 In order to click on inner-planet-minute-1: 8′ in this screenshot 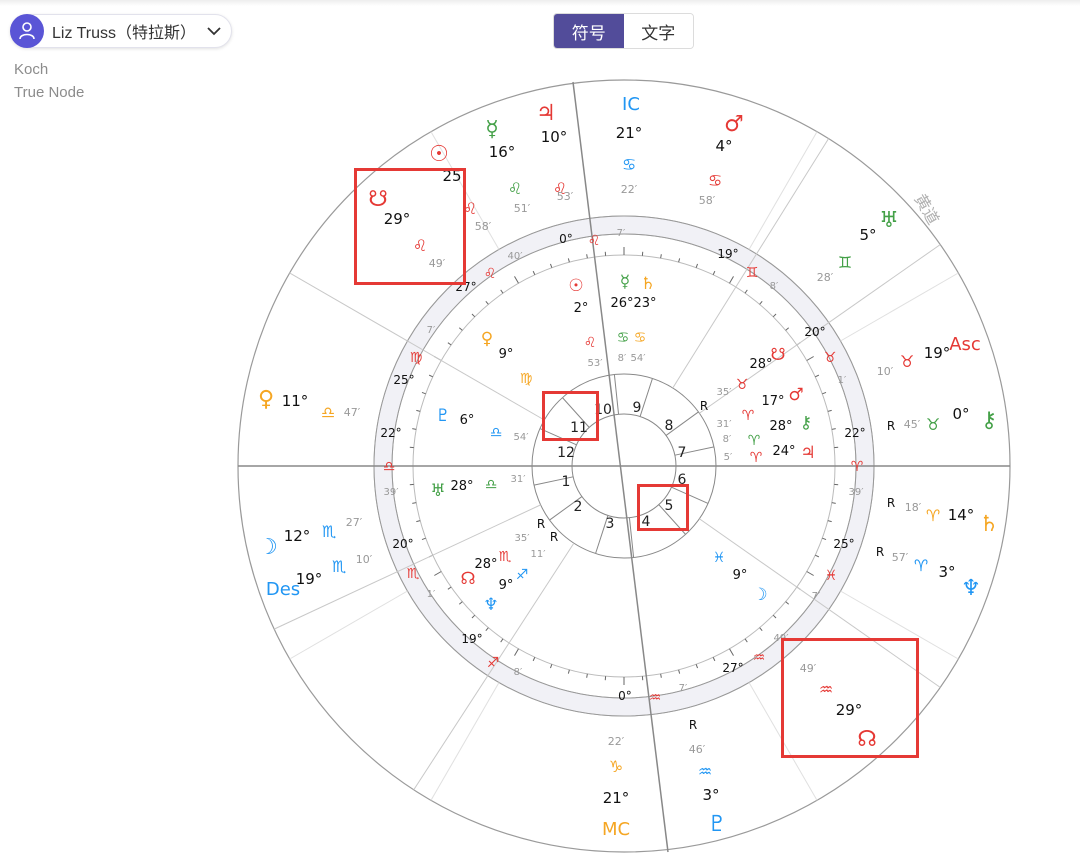, I will do `click(622, 358)`.